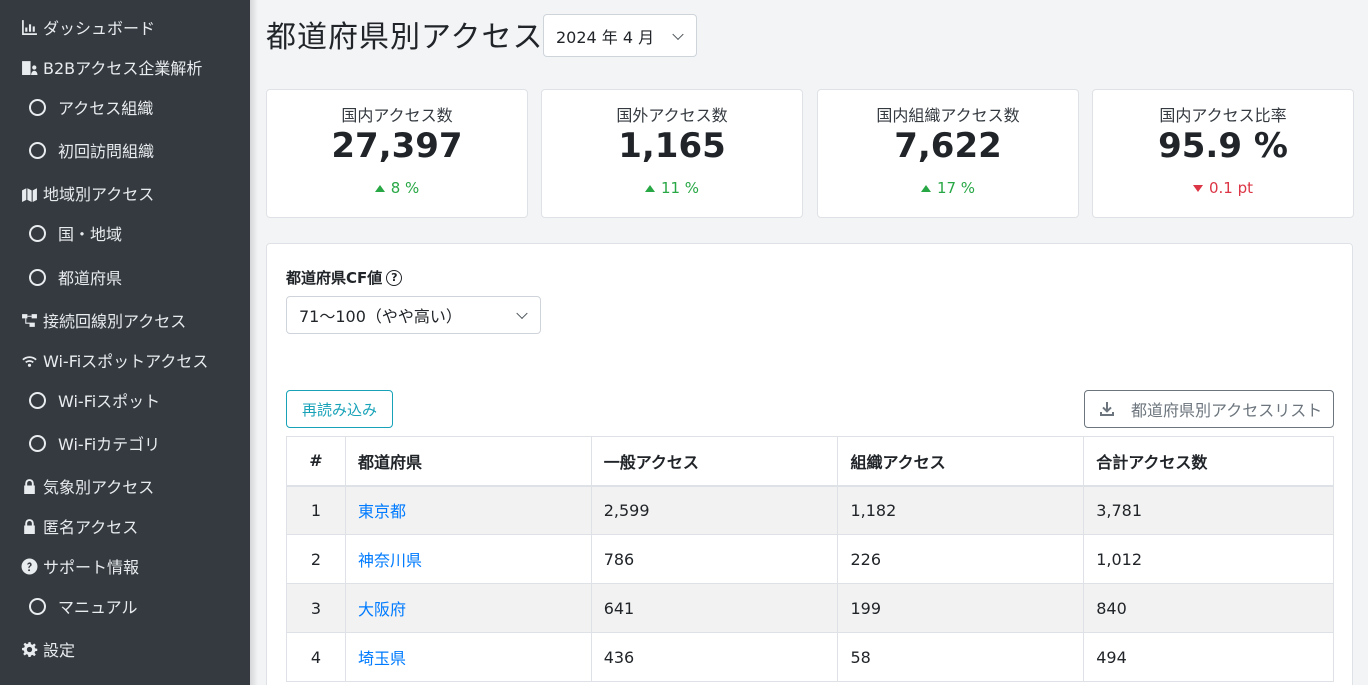  What do you see at coordinates (99, 487) in the screenshot?
I see `sidebar-item-label: 気象別アクセス` at bounding box center [99, 487].